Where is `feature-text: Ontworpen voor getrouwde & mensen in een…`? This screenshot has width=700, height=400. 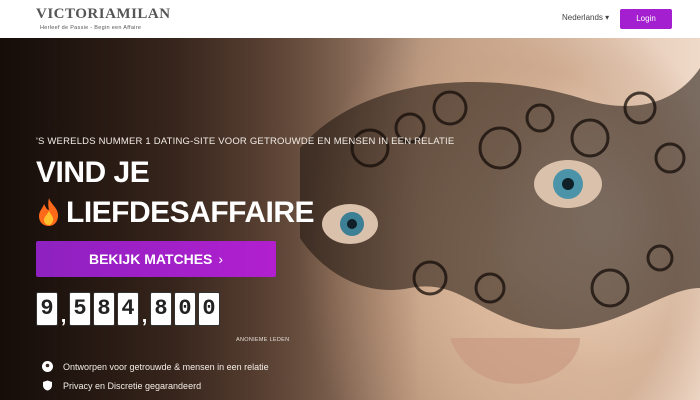 feature-text: Ontworpen voor getrouwde & mensen in een… is located at coordinates (166, 366).